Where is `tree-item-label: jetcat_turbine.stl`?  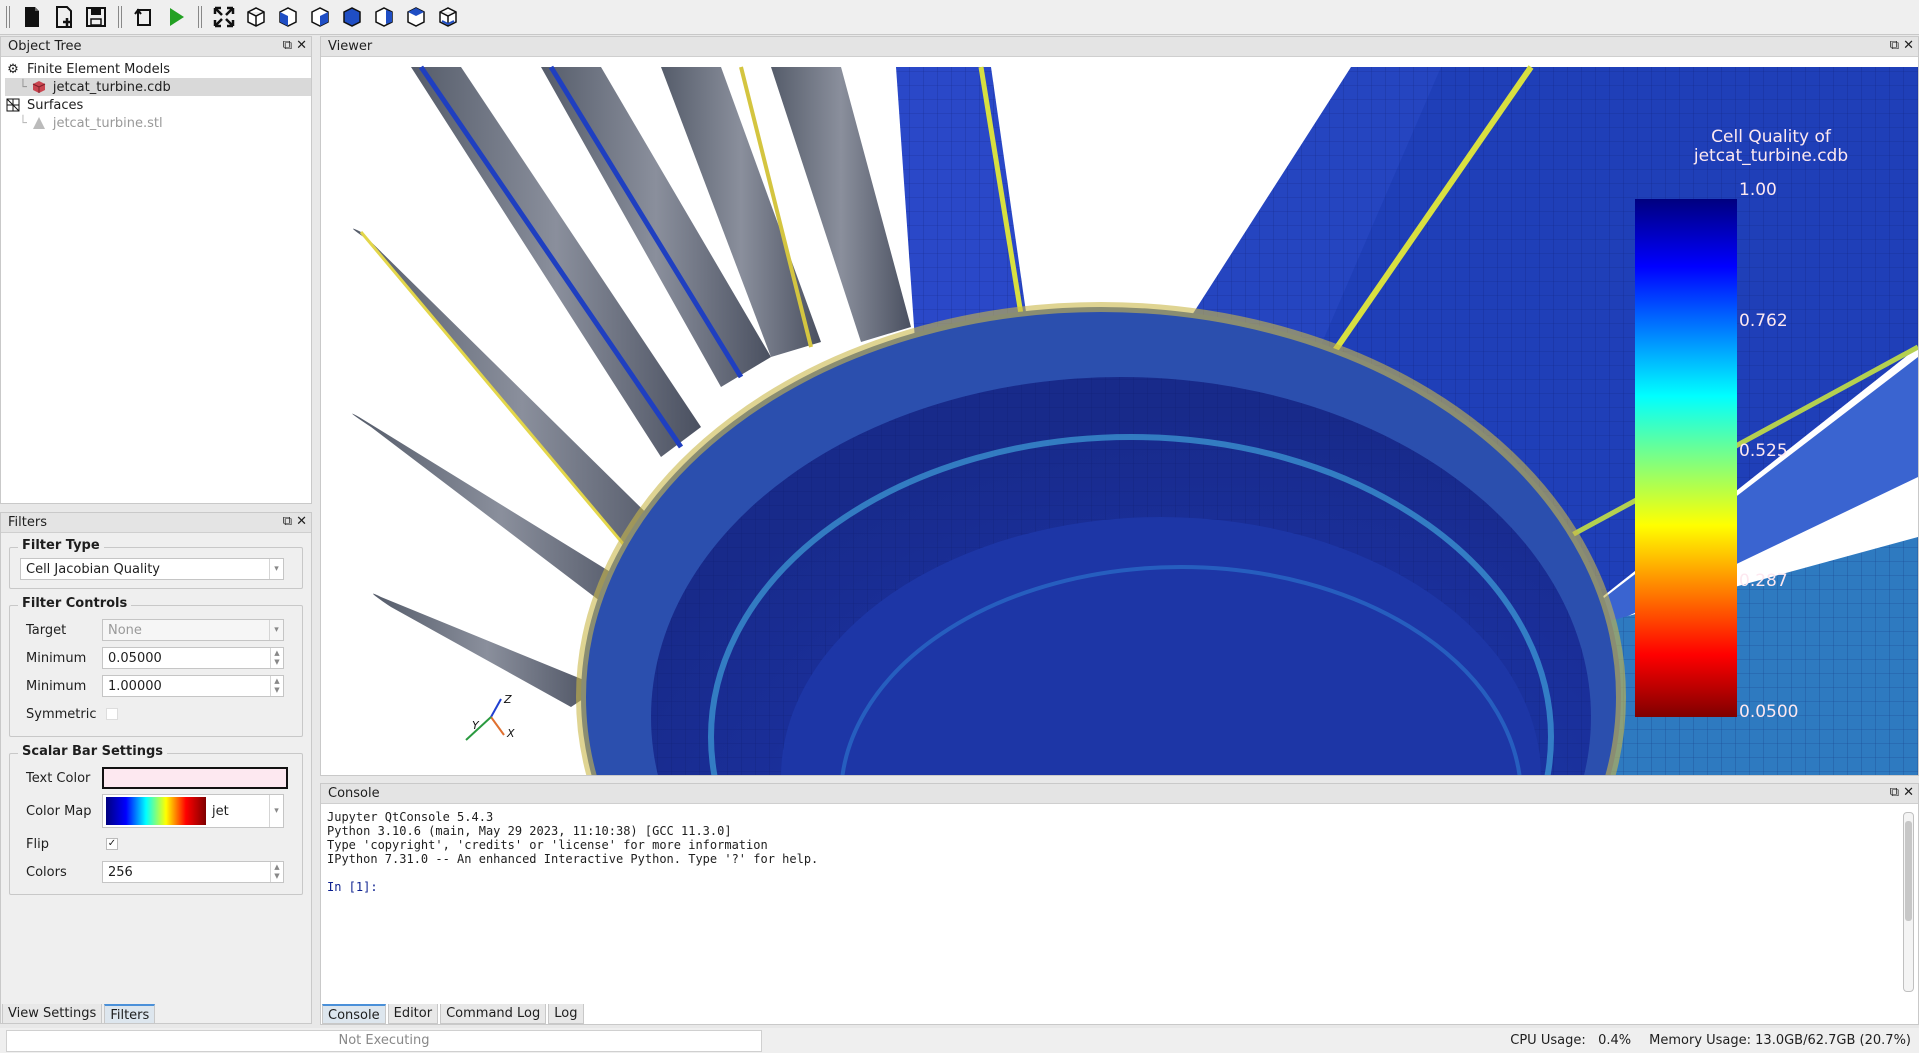
tree-item-label: jetcat_turbine.stl is located at coordinates (107, 123).